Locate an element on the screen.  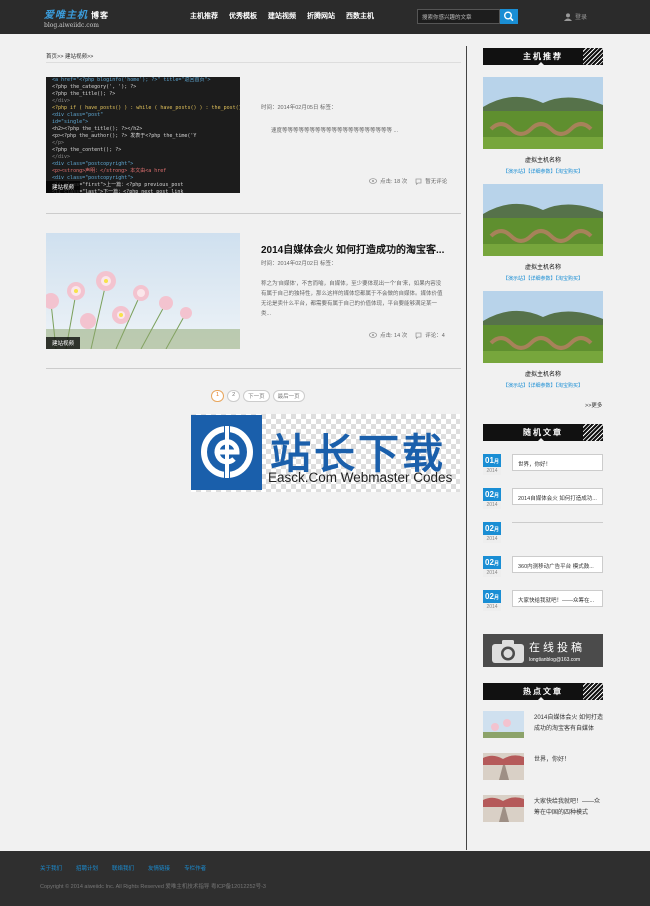
footer-link-authors: 专栏作者 is located at coordinates (195, 868).